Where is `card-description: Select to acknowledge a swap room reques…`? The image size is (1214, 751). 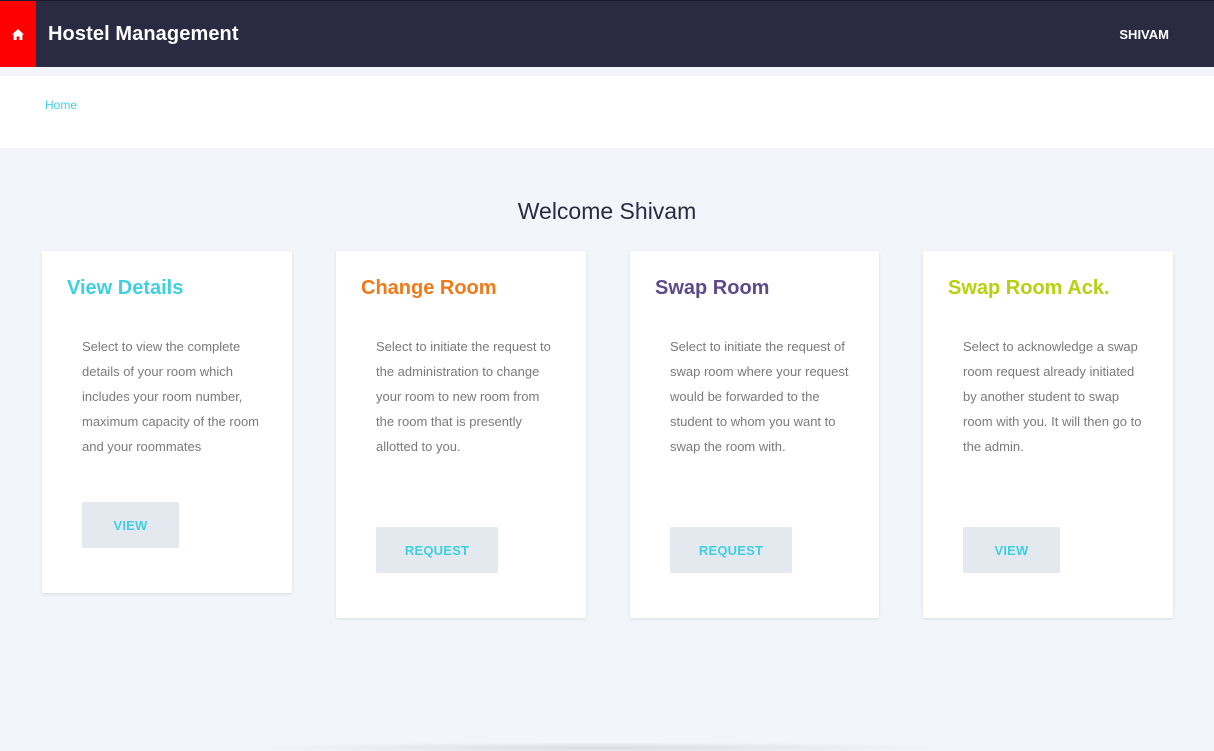
card-description: Select to acknowledge a swap room reques… is located at coordinates (1052, 396).